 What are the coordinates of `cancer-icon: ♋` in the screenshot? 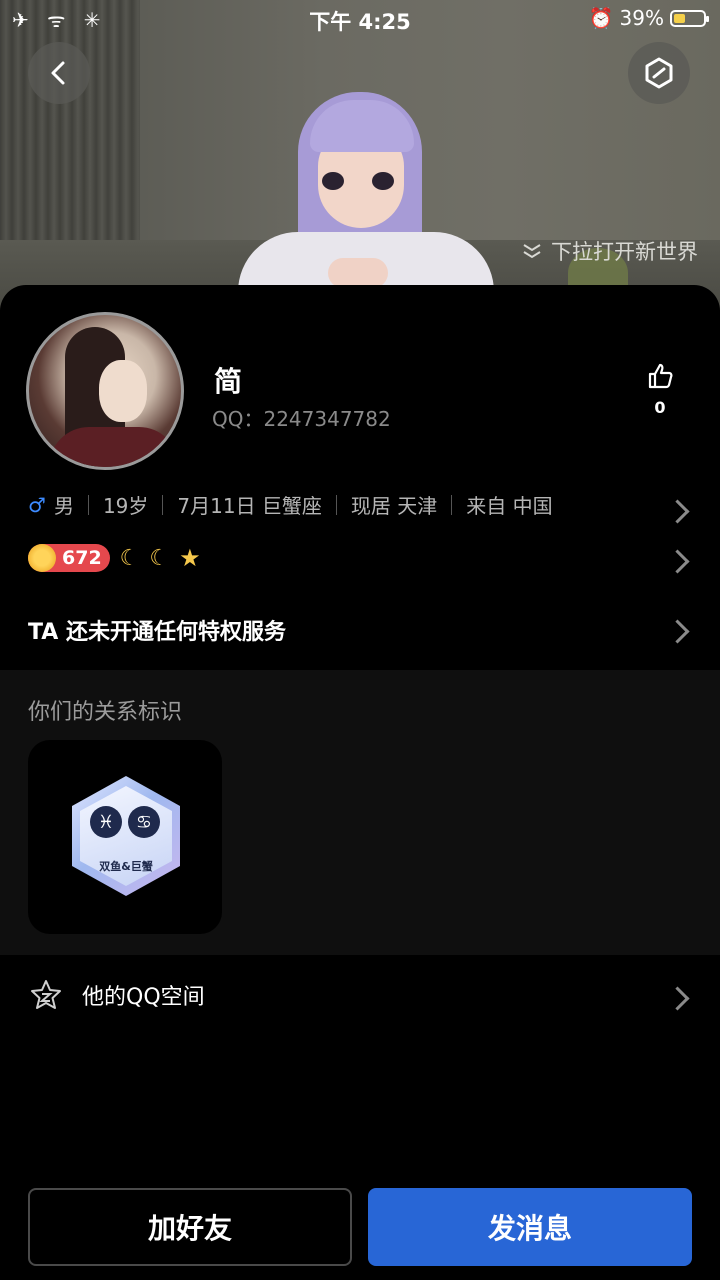 It's located at (144, 822).